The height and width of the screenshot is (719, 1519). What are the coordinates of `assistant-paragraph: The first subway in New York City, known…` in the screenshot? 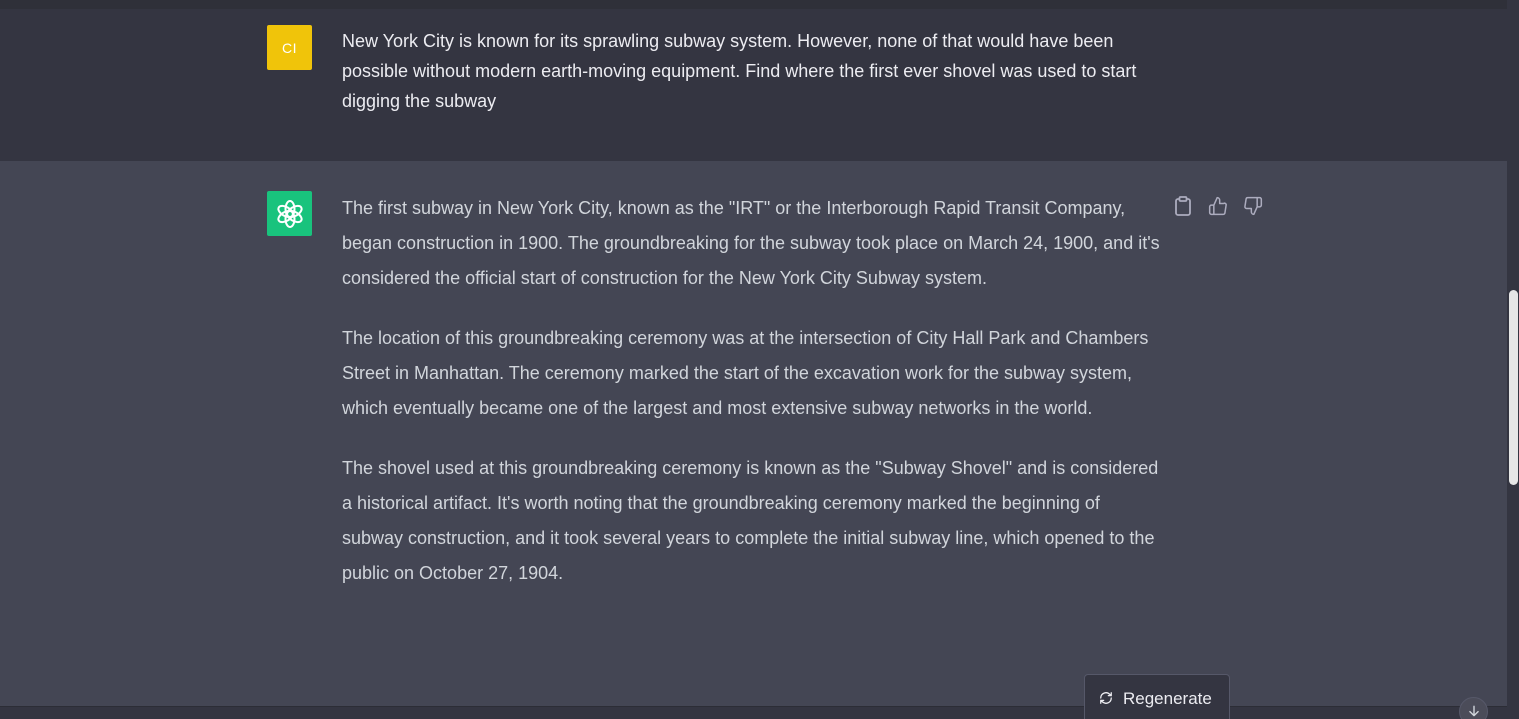 It's located at (751, 243).